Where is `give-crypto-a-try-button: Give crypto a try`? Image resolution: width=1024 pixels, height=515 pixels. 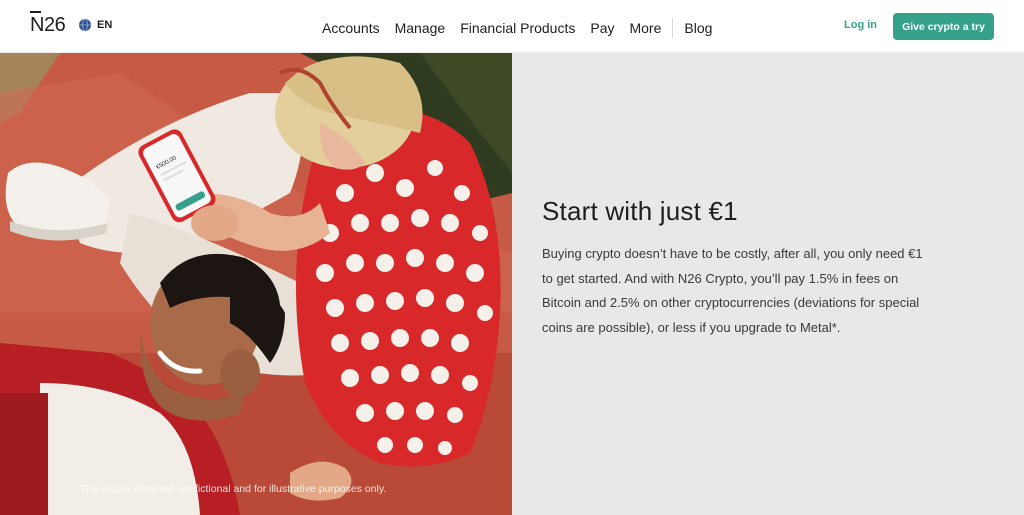
give-crypto-a-try-button: Give crypto a try is located at coordinates (943, 26).